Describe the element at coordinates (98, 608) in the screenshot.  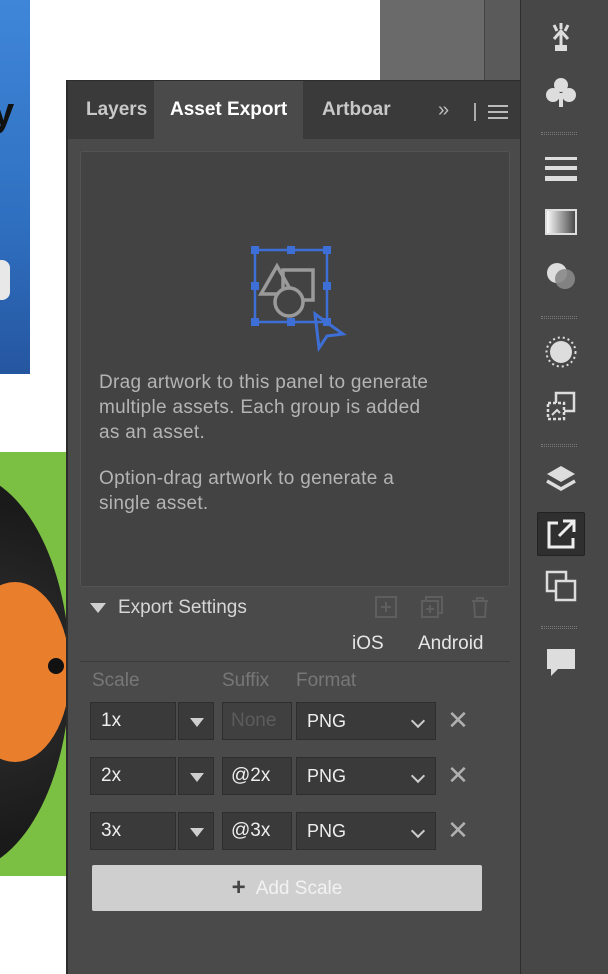
I see `collapse-caret-icon` at that location.